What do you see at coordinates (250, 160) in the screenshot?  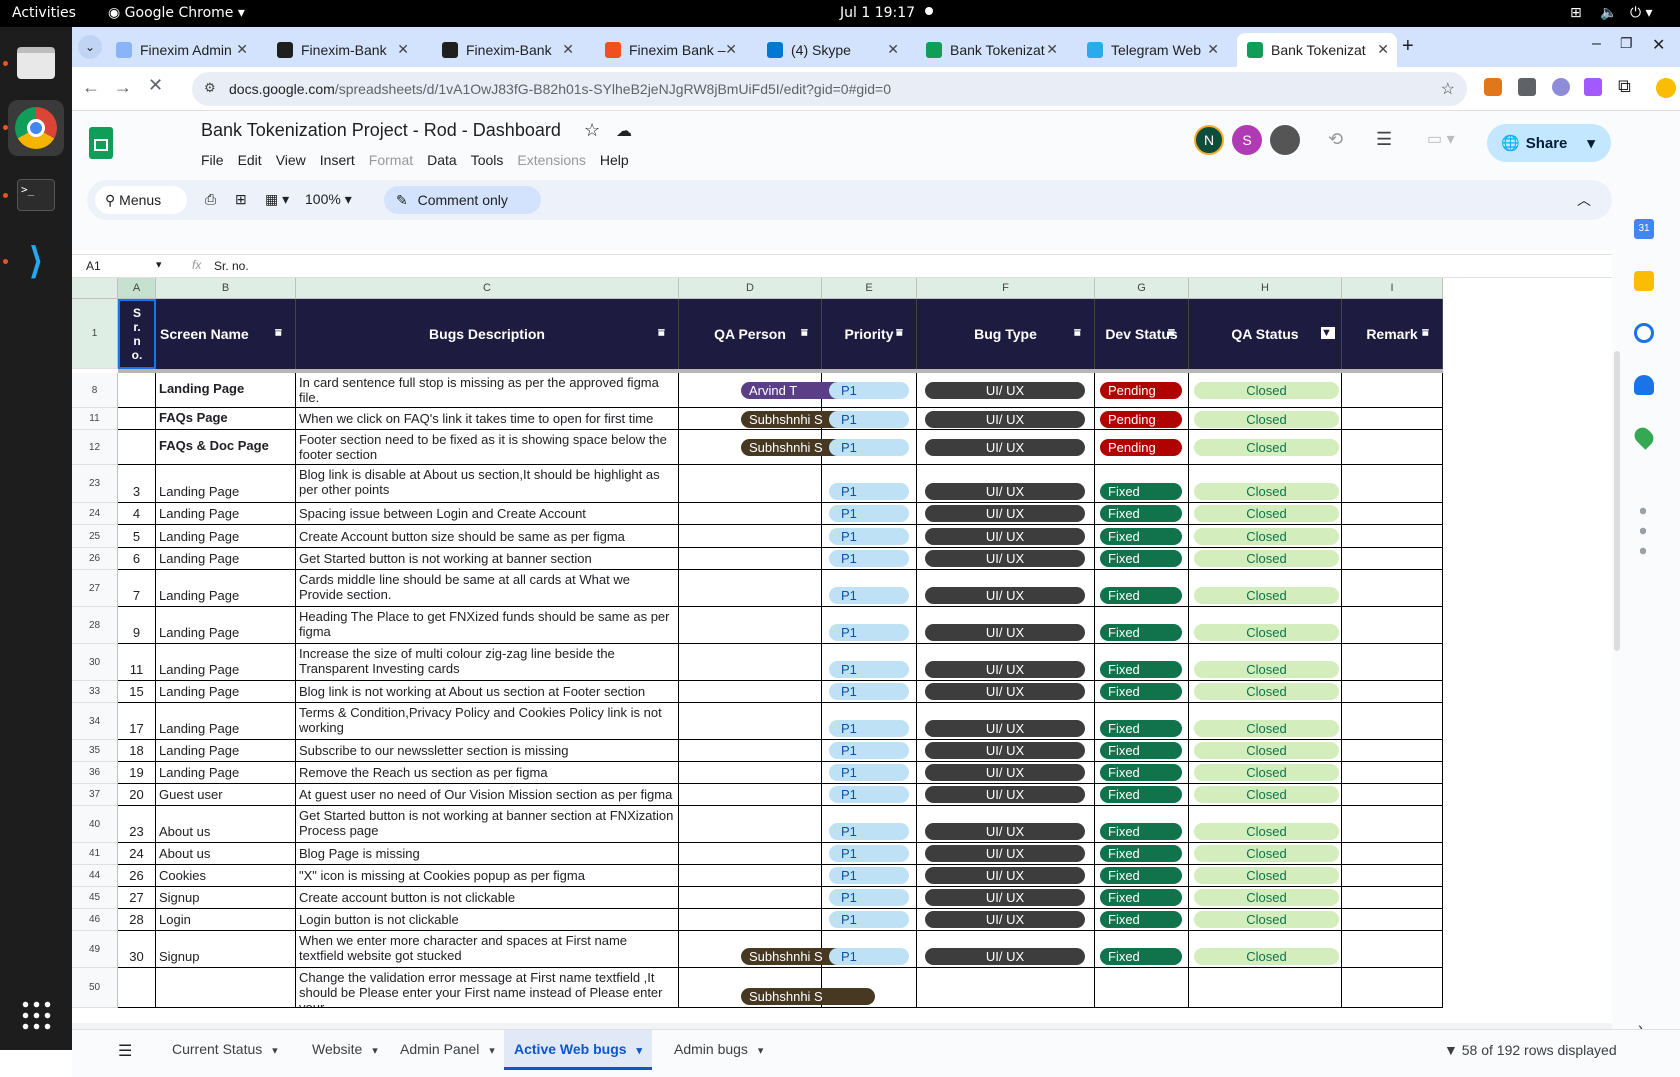 I see `menu-edit: Edit` at bounding box center [250, 160].